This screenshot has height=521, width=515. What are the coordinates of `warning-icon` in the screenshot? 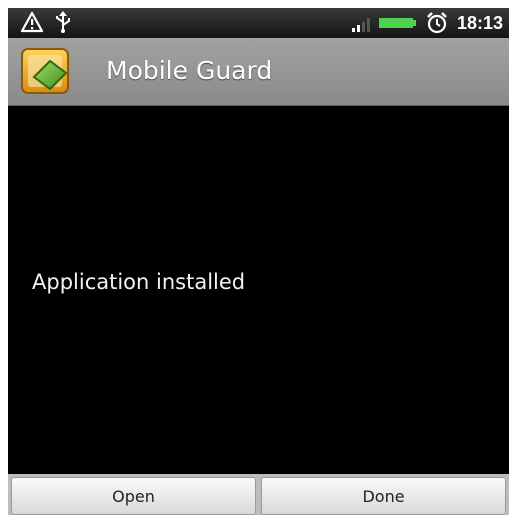 It's located at (32, 22).